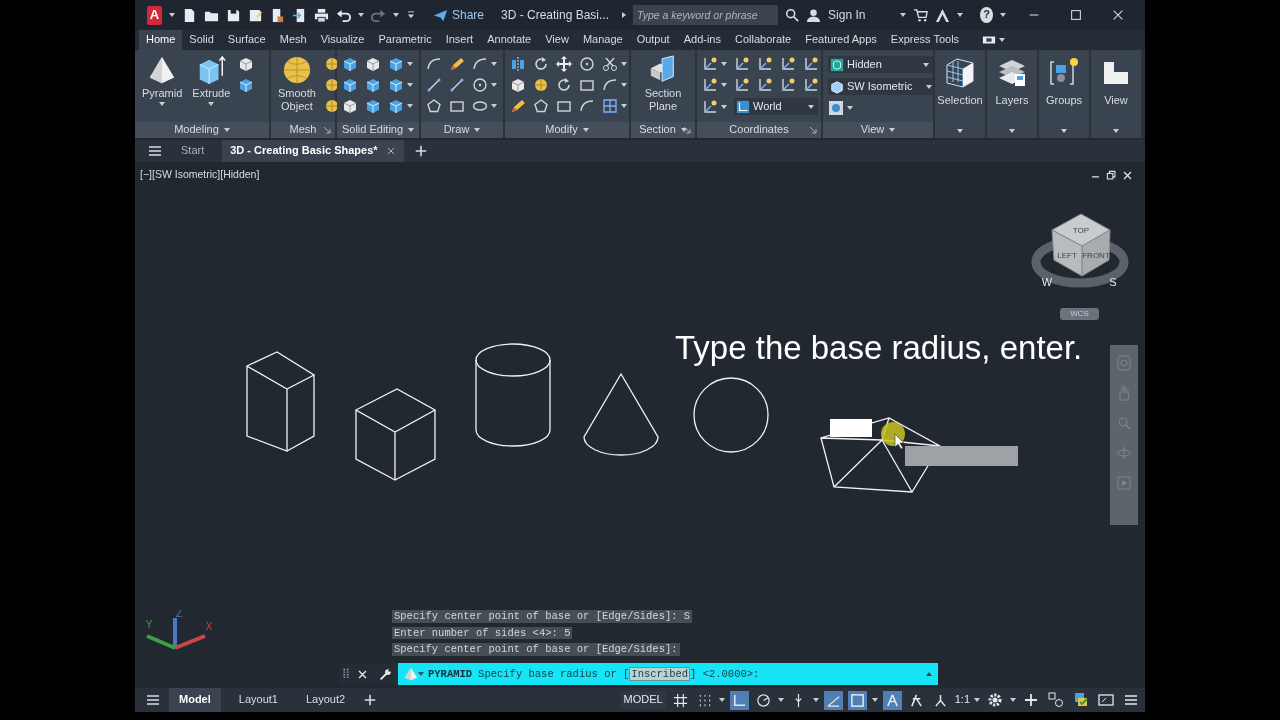 The height and width of the screenshot is (720, 1280). What do you see at coordinates (161, 40) in the screenshot?
I see `ribbon-tab: Home` at bounding box center [161, 40].